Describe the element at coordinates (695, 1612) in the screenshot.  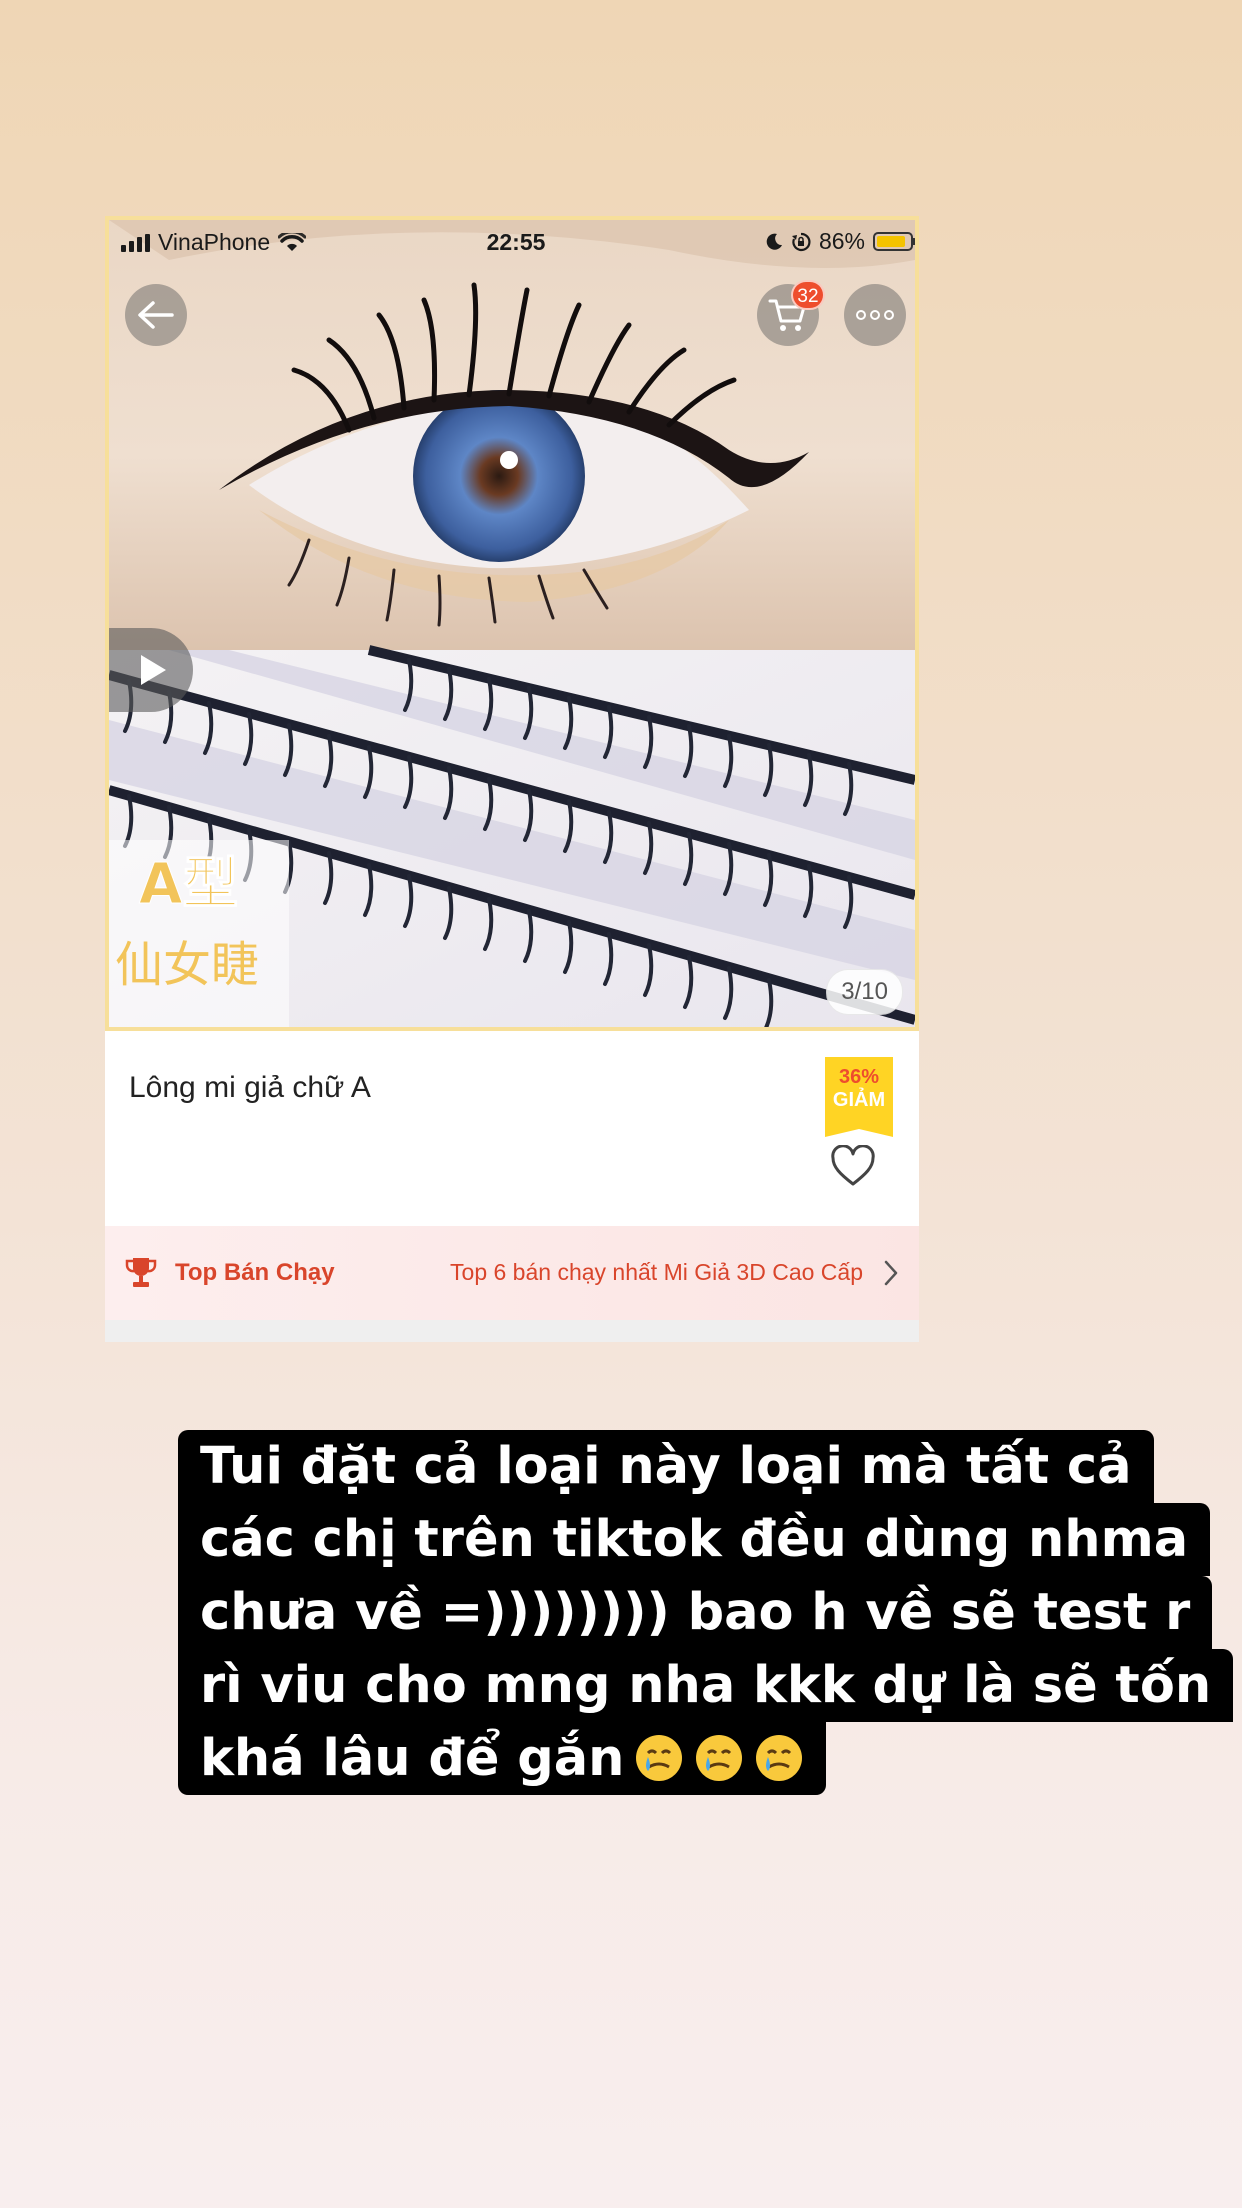
I see `caption-line-3: chưa về =)))))))) bao h về sẽ test r` at that location.